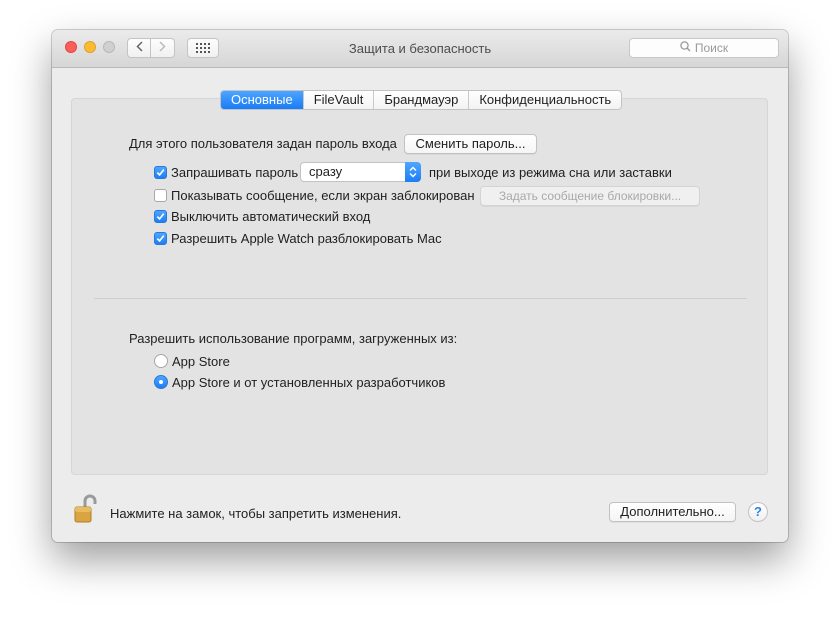  Describe the element at coordinates (420, 298) in the screenshot. I see `section-divider` at that location.